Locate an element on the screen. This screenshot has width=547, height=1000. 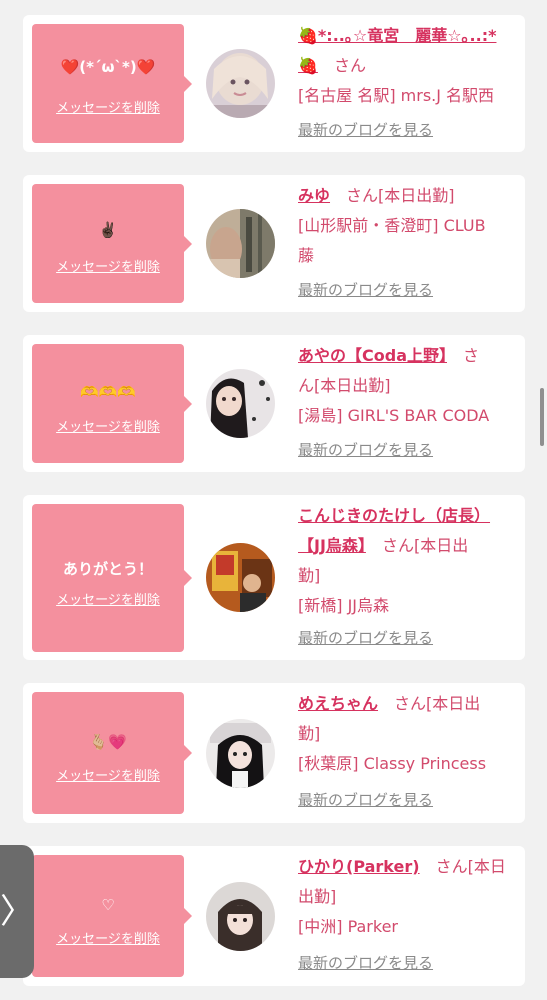
member-name: あやの【Coda上野】 is located at coordinates (372, 355).